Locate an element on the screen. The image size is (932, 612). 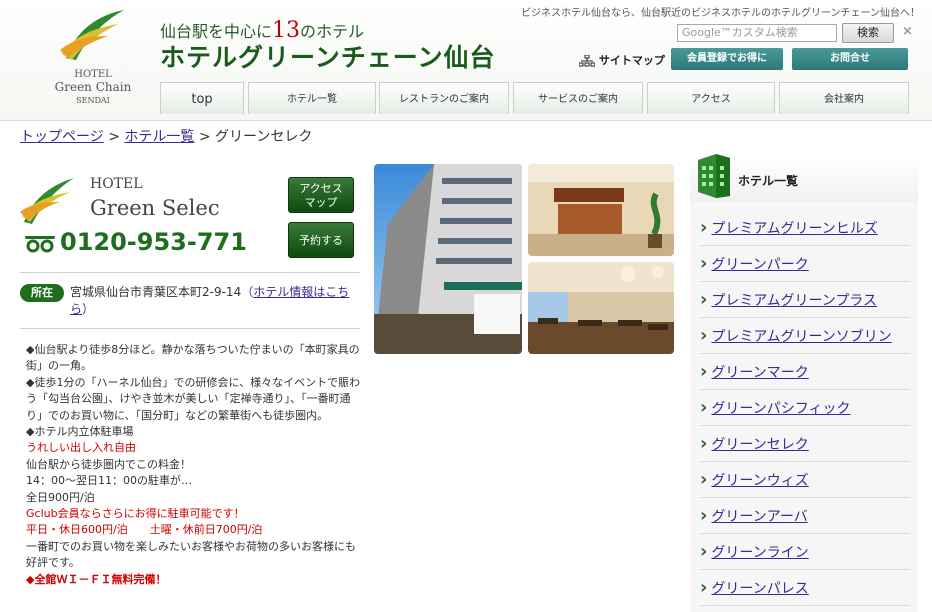
desc-line: 全日900円/泊 is located at coordinates (60, 497).